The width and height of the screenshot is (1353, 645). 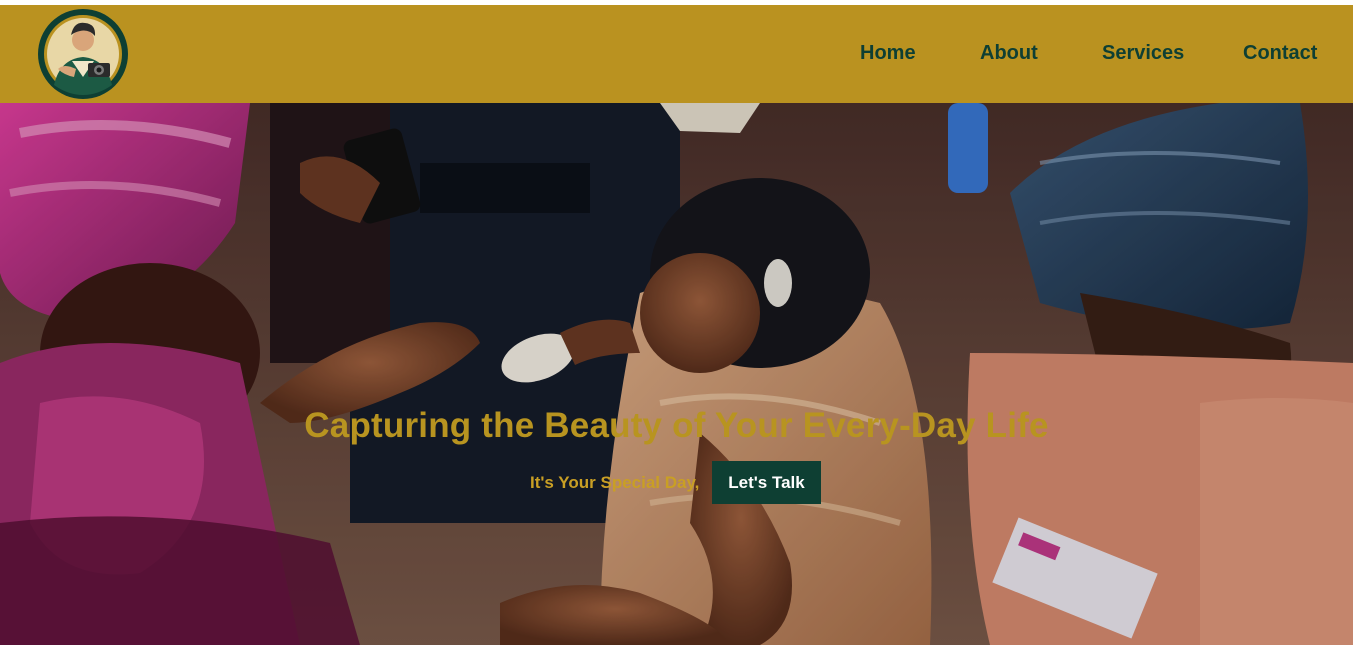 What do you see at coordinates (615, 482) in the screenshot?
I see `hero-subtitle: It's Your Special Day,` at bounding box center [615, 482].